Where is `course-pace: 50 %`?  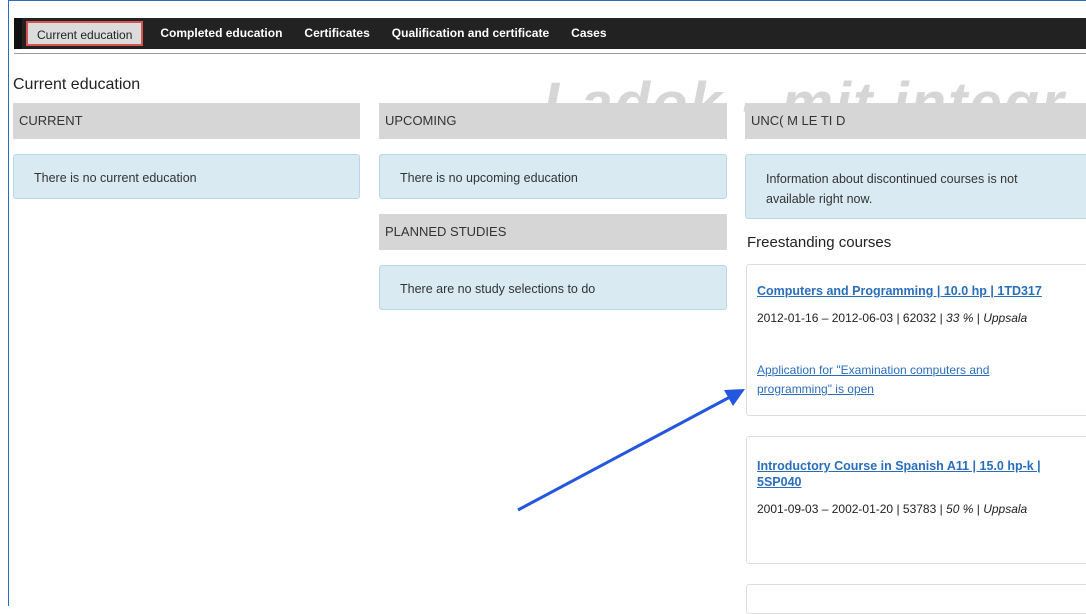
course-pace: 50 % is located at coordinates (960, 509).